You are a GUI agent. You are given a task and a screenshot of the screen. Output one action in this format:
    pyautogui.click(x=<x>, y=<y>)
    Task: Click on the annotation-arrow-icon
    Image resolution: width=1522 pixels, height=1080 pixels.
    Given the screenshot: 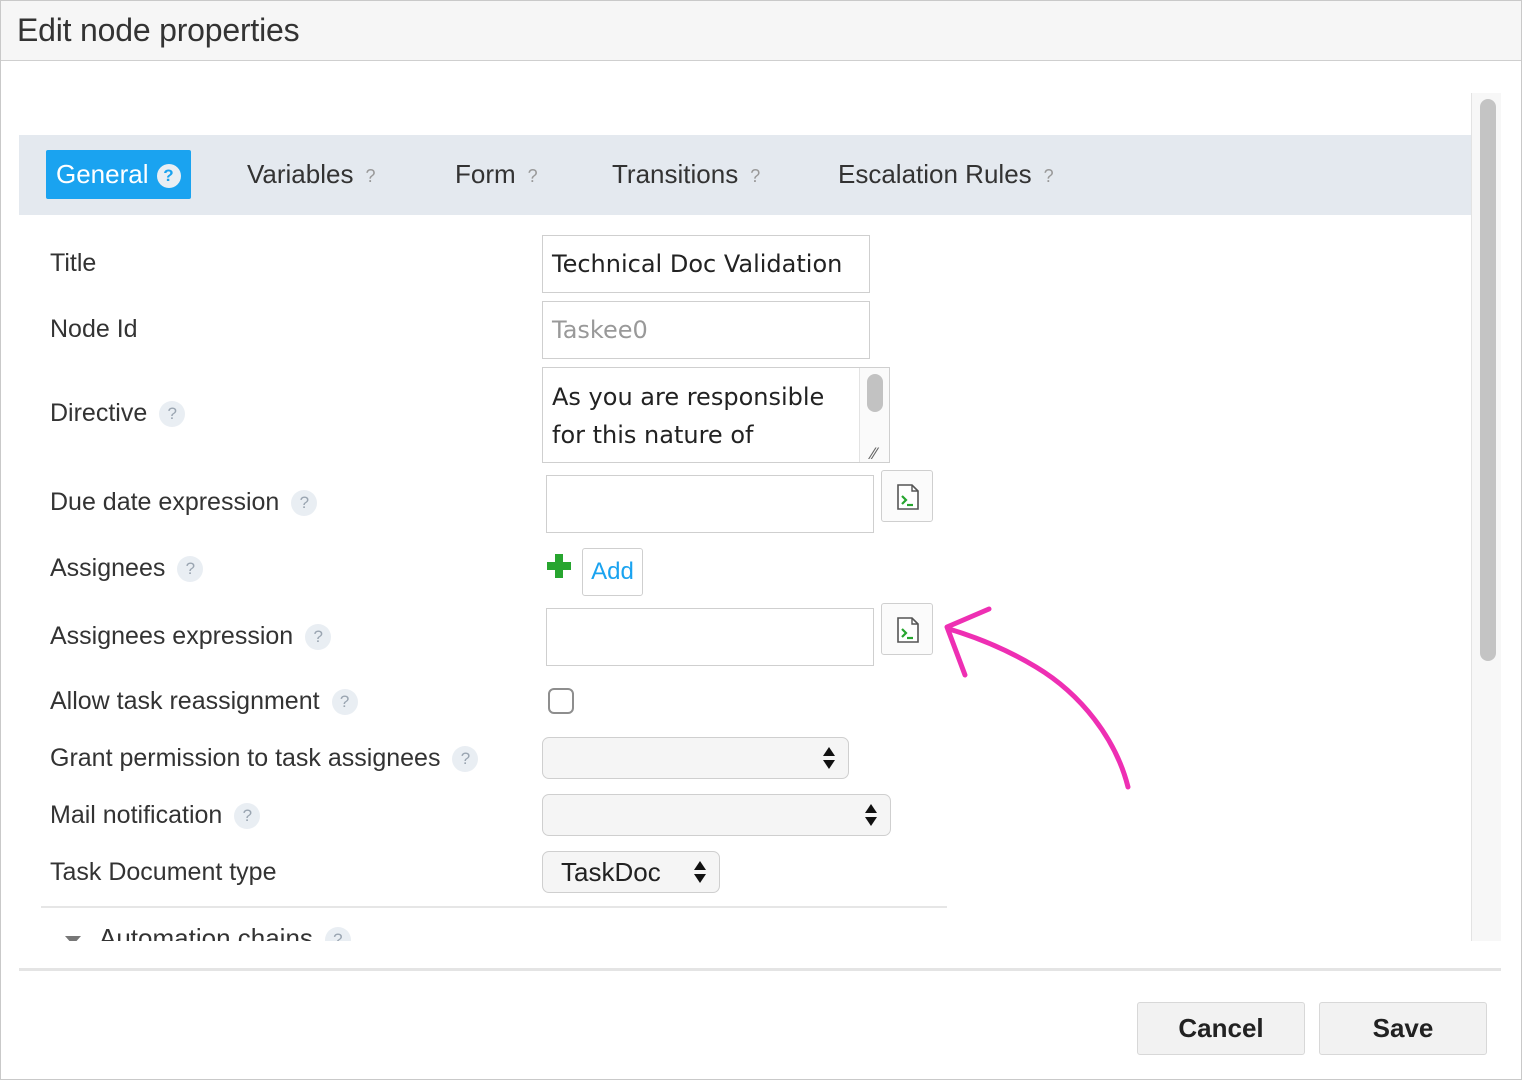 What is the action you would take?
    pyautogui.click(x=1037, y=698)
    